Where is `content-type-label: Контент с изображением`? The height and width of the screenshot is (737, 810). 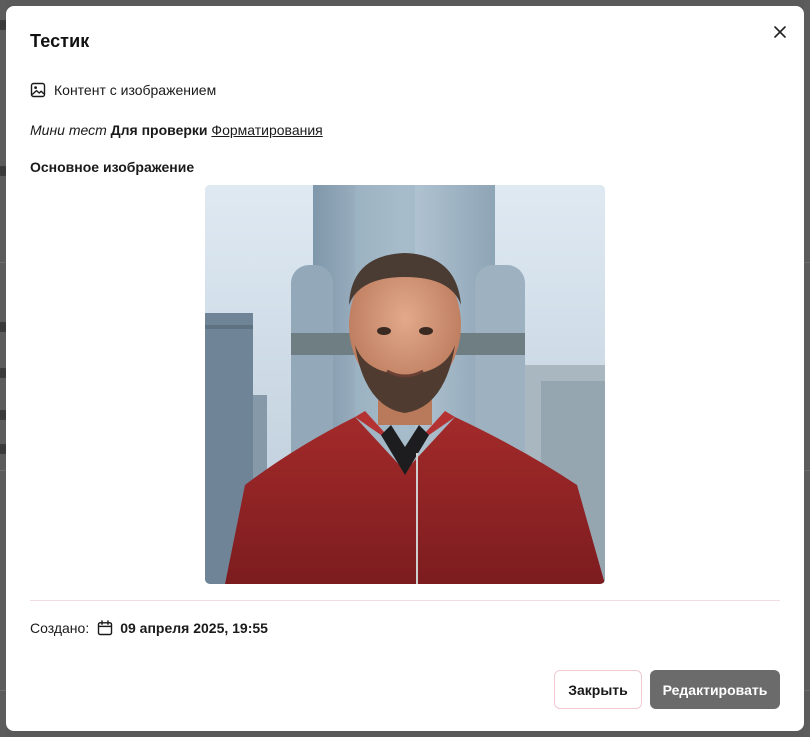 content-type-label: Контент с изображением is located at coordinates (123, 90).